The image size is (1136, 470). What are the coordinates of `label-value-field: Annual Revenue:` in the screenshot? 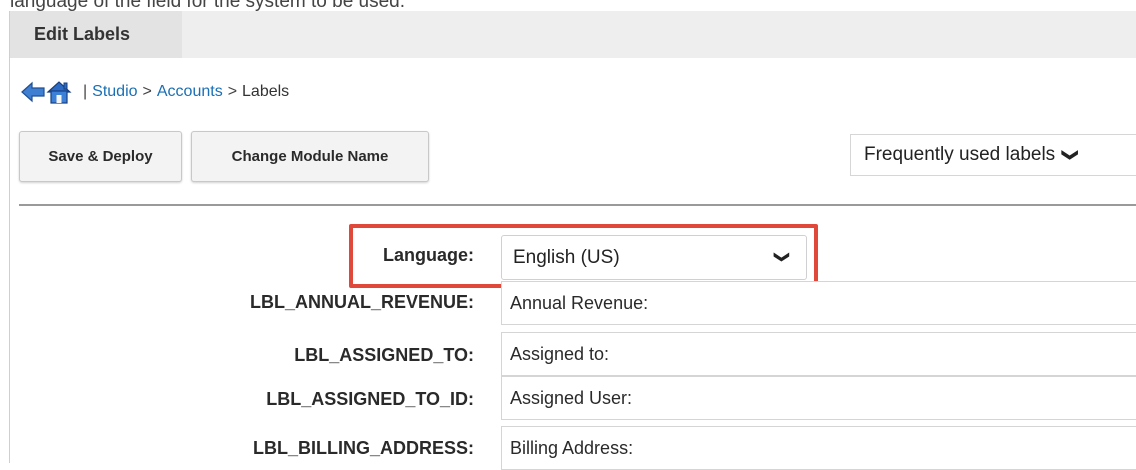 It's located at (818, 303).